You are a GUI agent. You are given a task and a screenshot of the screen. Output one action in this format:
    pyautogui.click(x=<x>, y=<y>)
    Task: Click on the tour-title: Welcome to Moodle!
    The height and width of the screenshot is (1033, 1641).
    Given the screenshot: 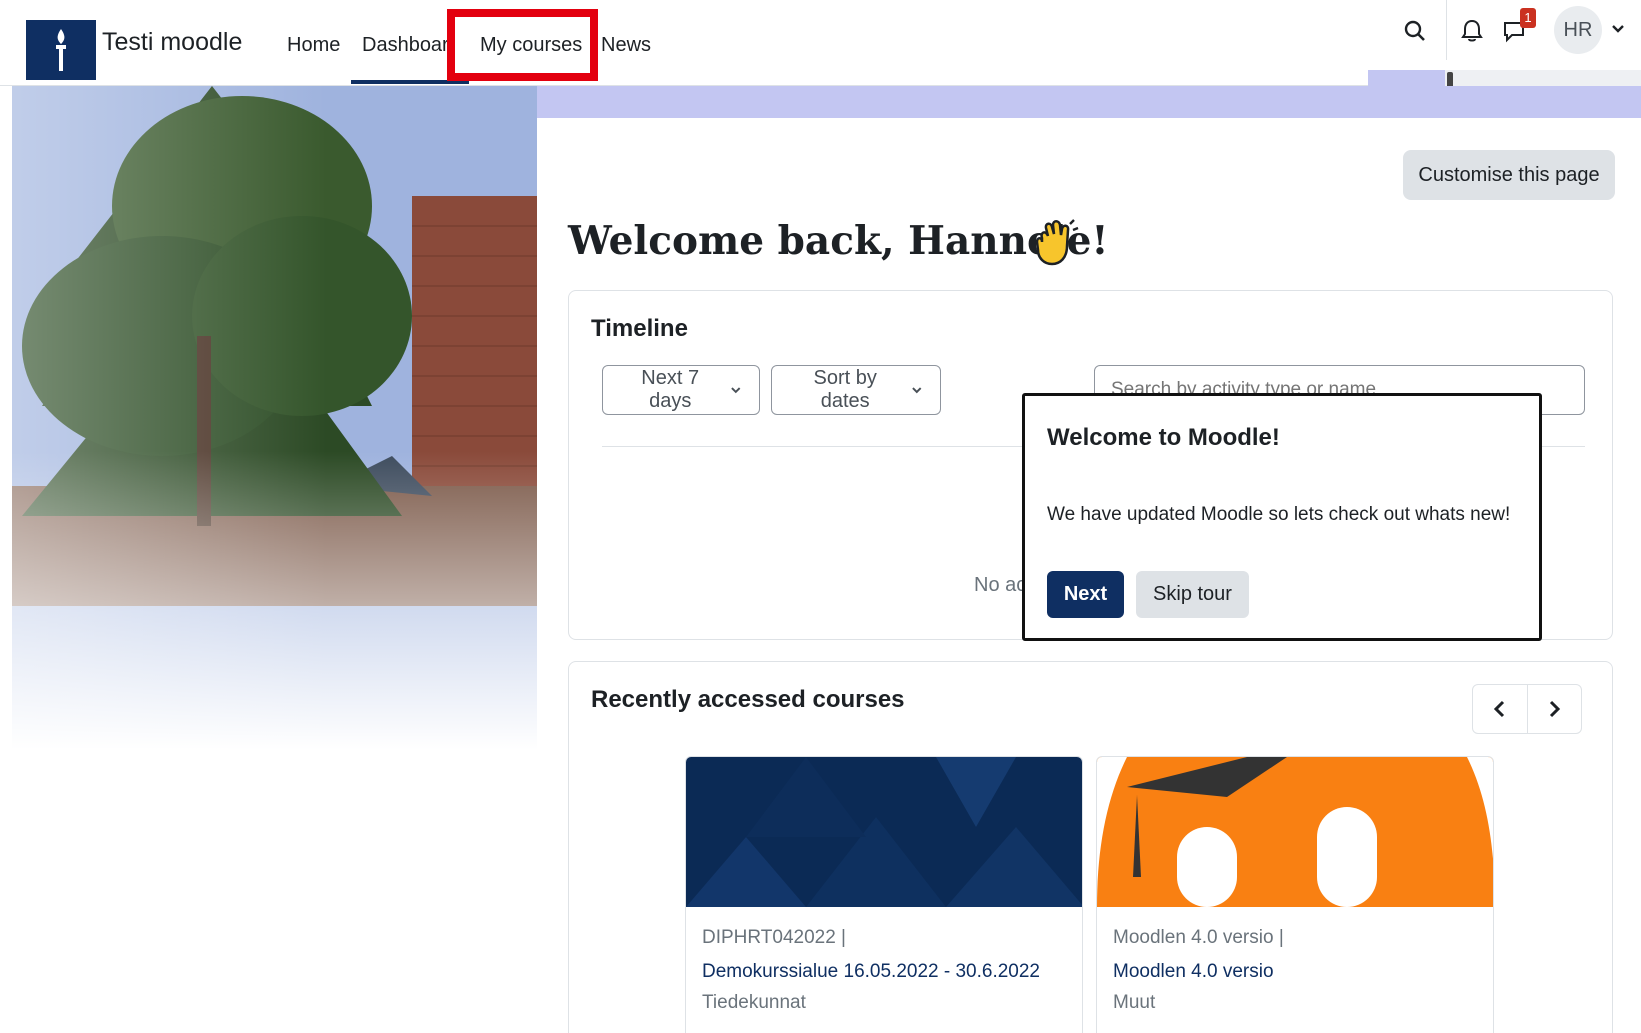 What is the action you would take?
    pyautogui.click(x=1163, y=437)
    